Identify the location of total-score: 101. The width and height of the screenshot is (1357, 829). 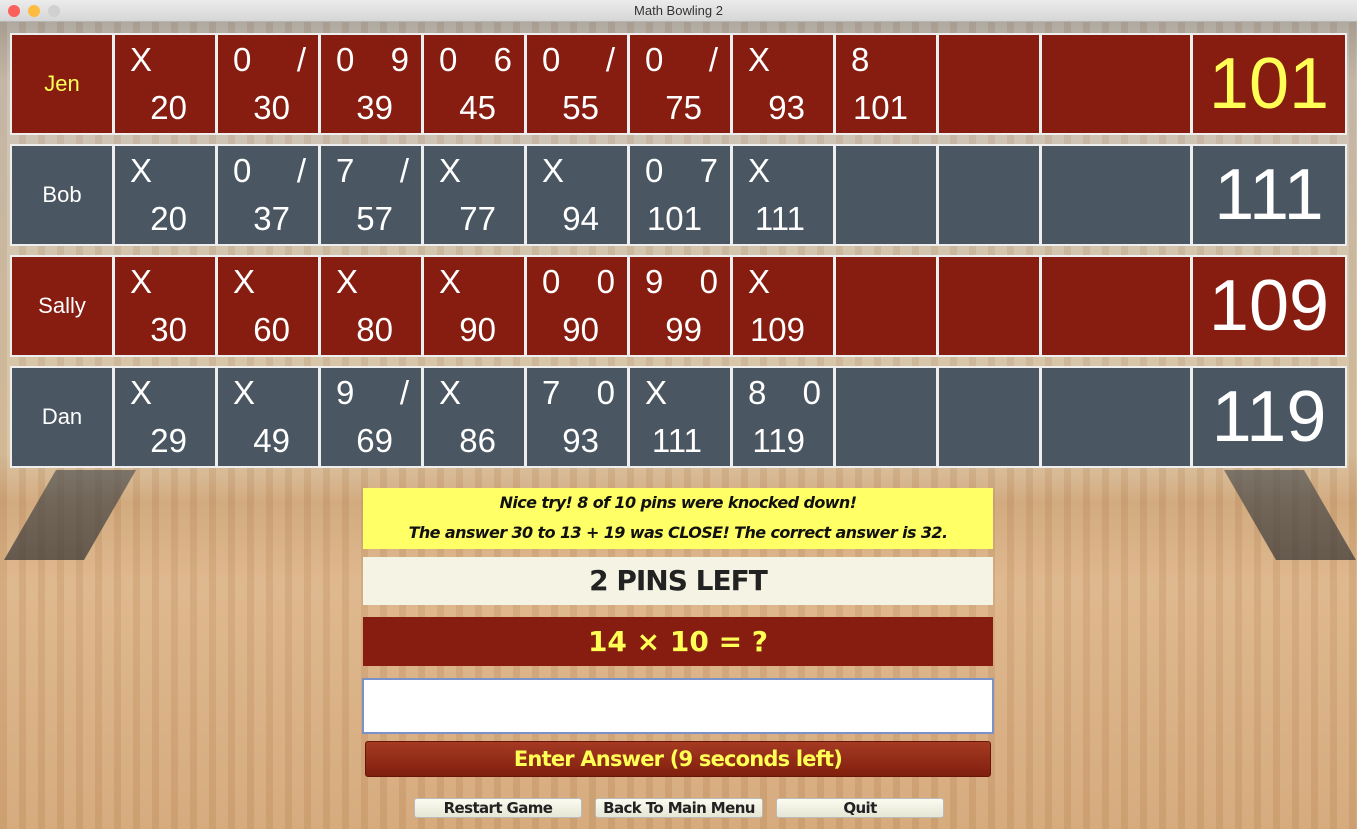
(1269, 84).